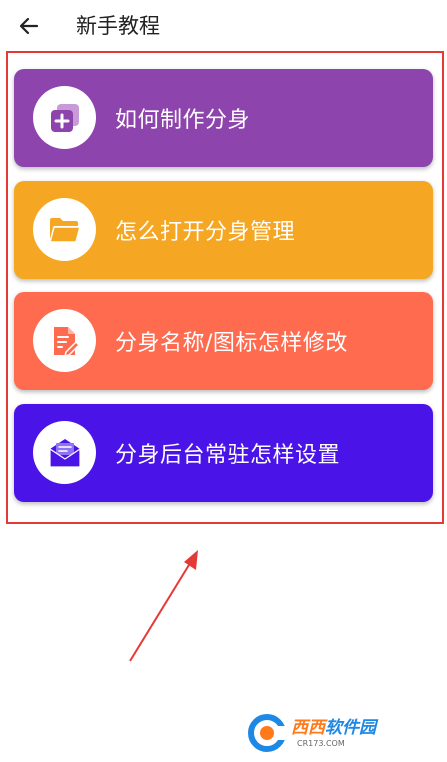  What do you see at coordinates (205, 232) in the screenshot?
I see `tutorial-label: 怎么打开分身管理` at bounding box center [205, 232].